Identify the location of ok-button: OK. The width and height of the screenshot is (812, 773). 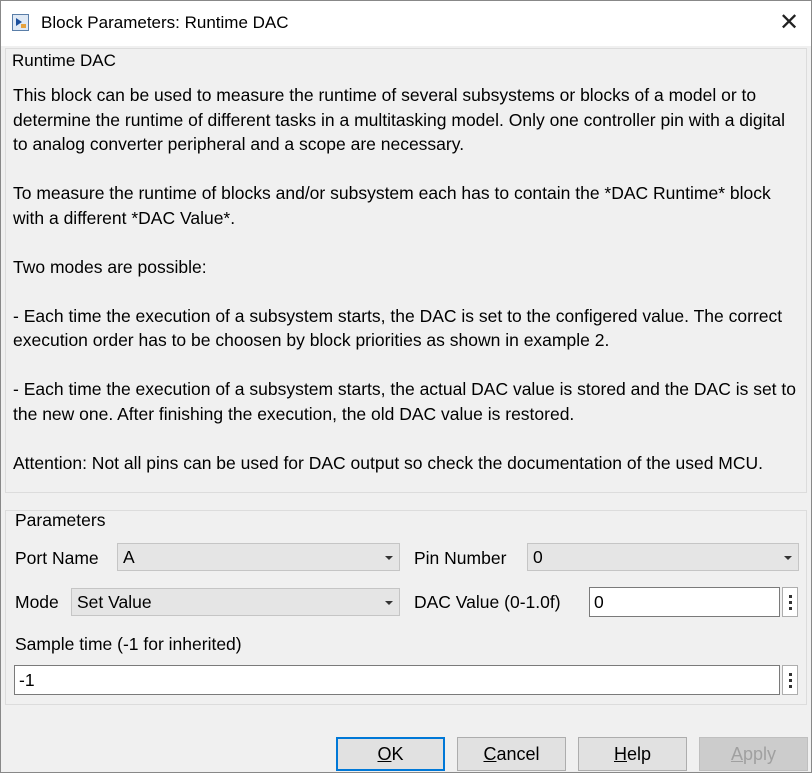
(390, 754).